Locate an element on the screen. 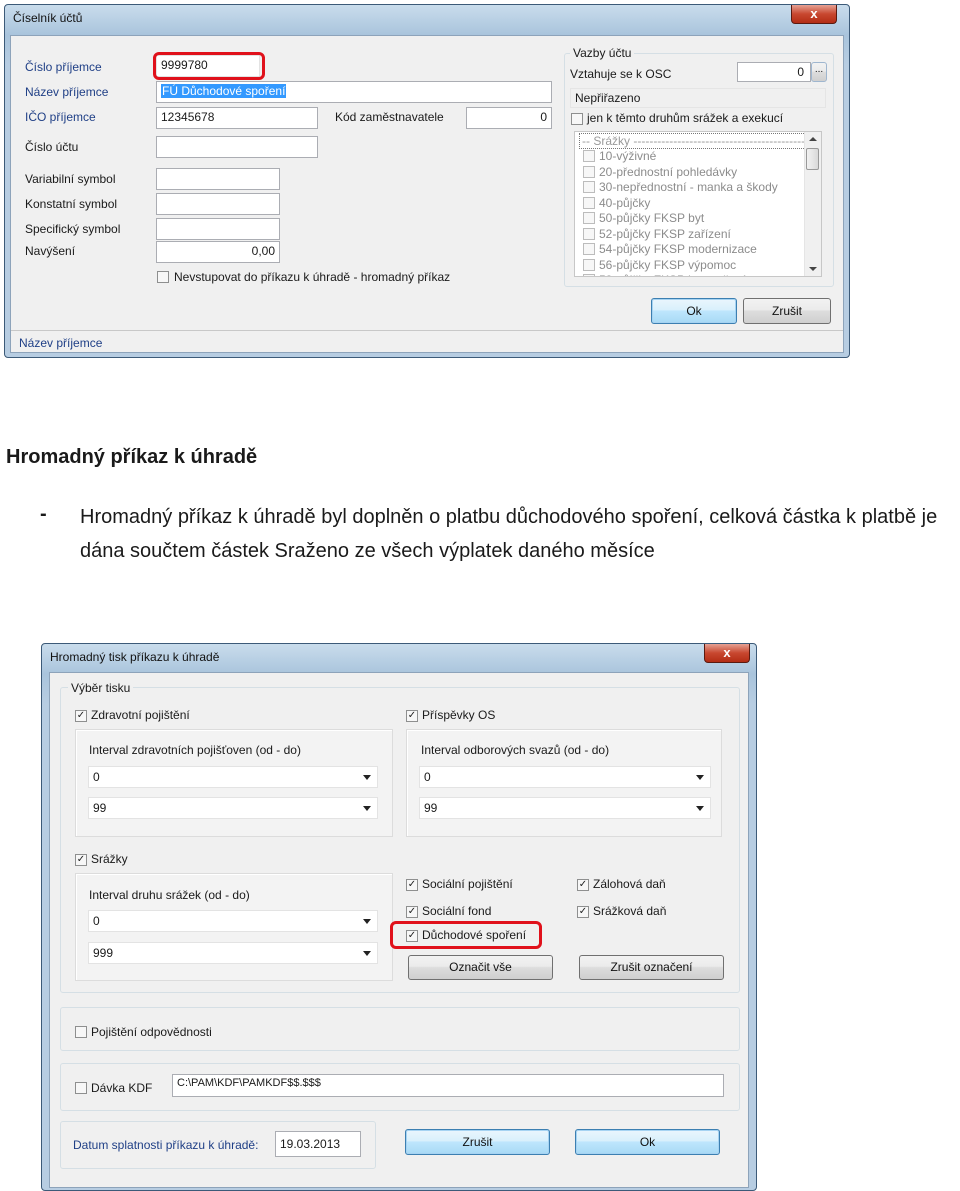  srazky-from-combo: 0 is located at coordinates (233, 921).